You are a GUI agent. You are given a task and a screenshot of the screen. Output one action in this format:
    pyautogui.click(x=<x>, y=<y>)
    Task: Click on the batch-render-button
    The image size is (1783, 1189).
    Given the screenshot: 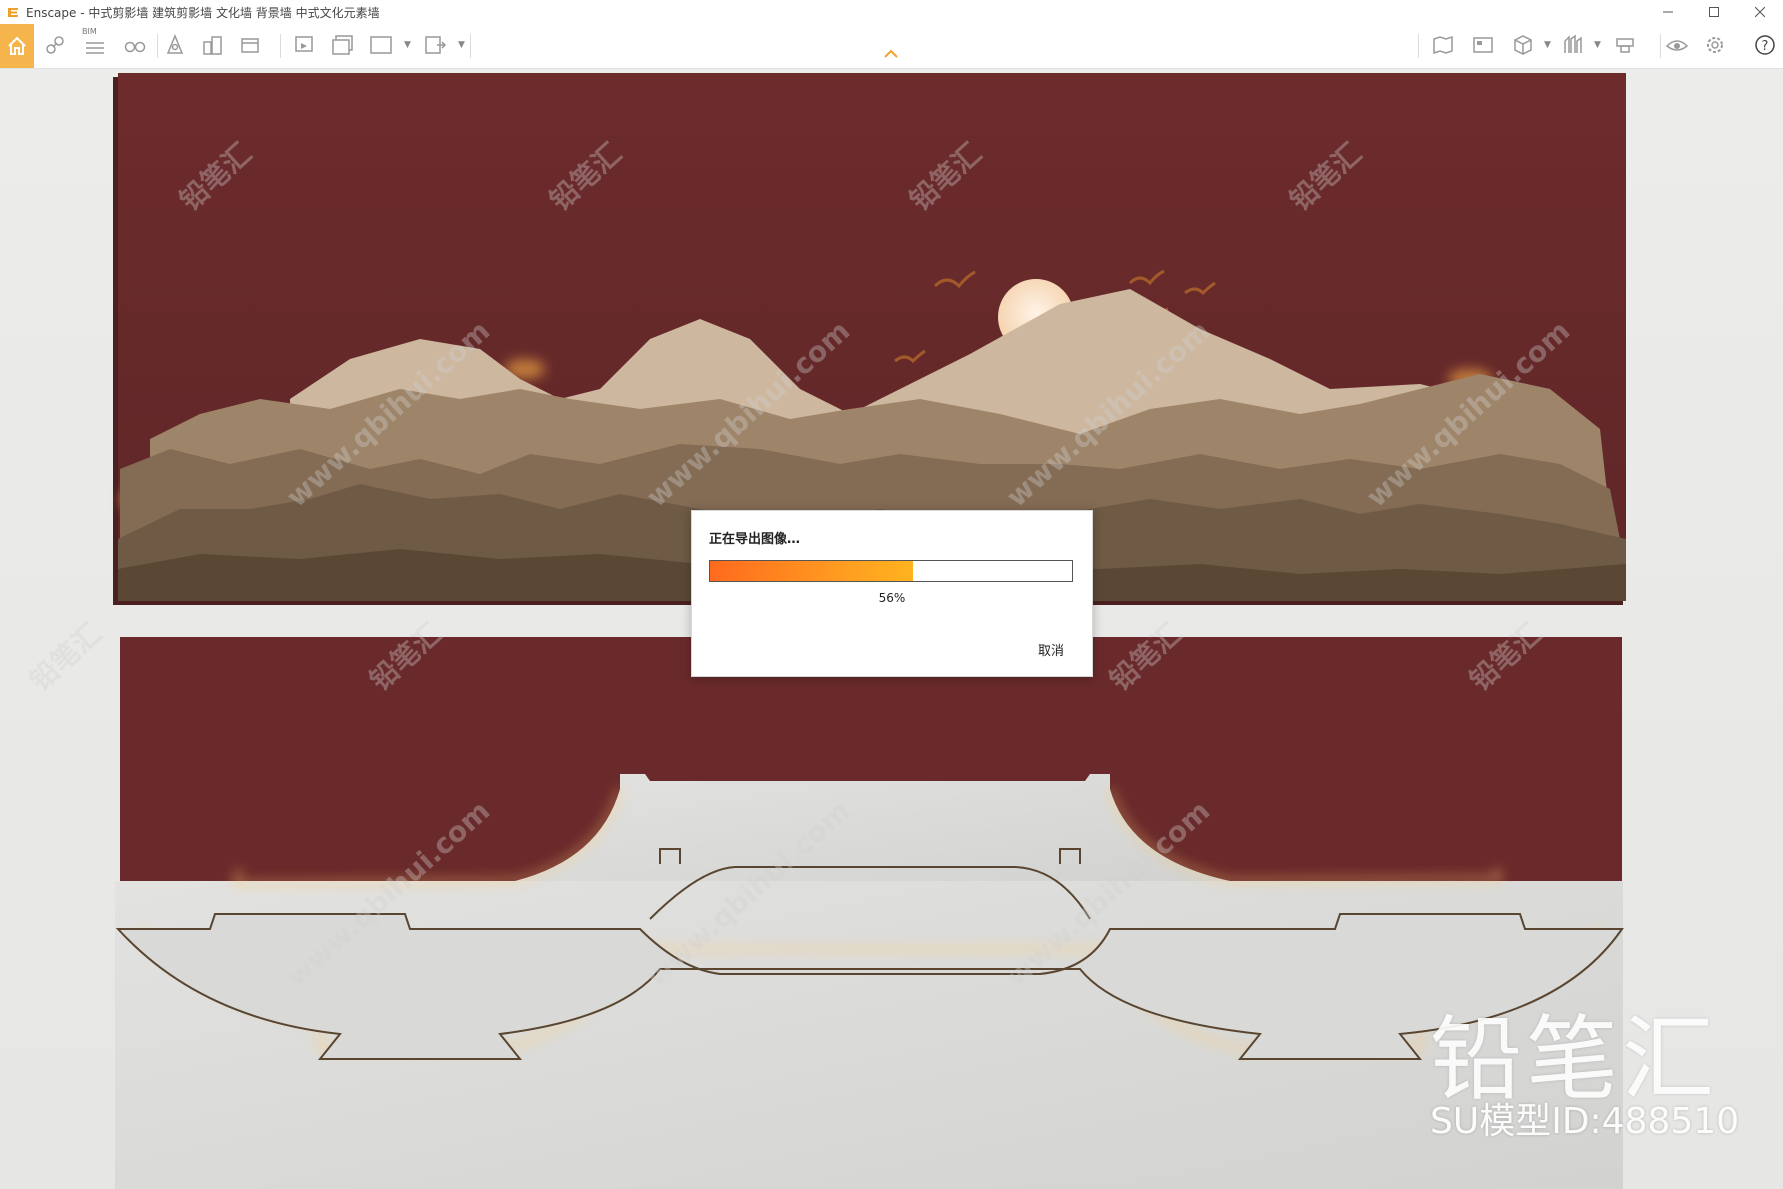 What is the action you would take?
    pyautogui.click(x=343, y=45)
    